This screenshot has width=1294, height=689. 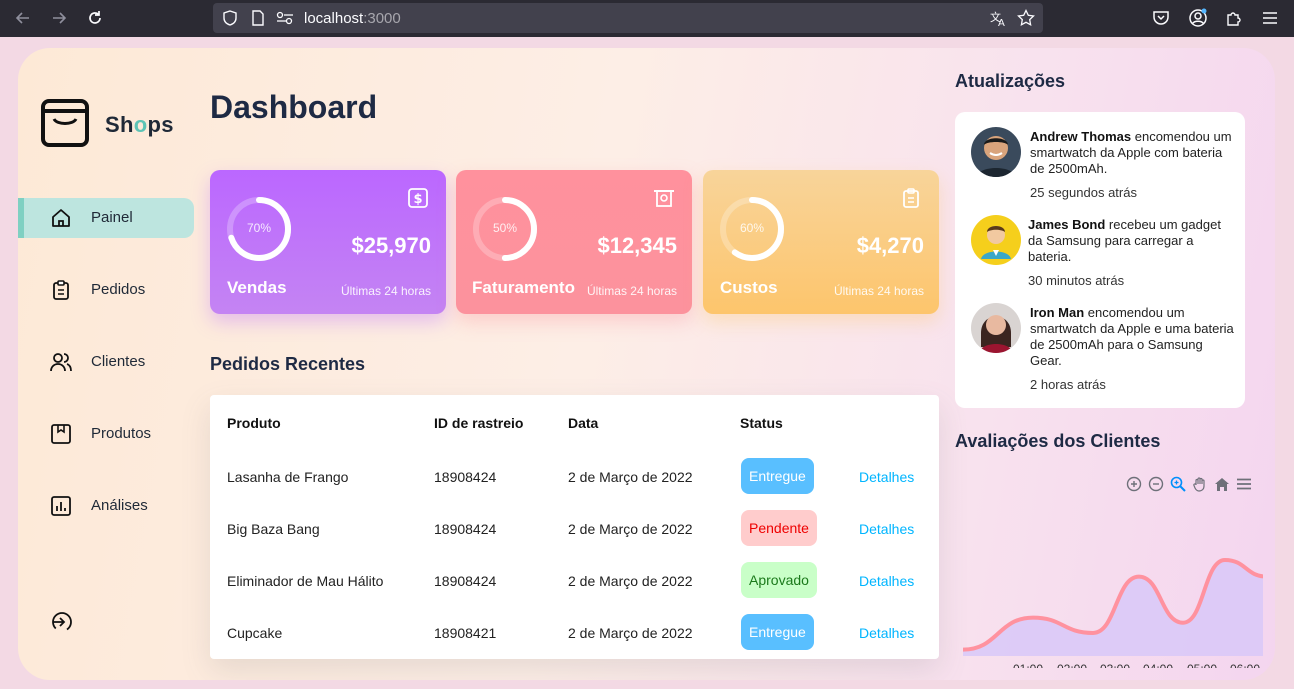 I want to click on column-header-status: Status, so click(x=761, y=423).